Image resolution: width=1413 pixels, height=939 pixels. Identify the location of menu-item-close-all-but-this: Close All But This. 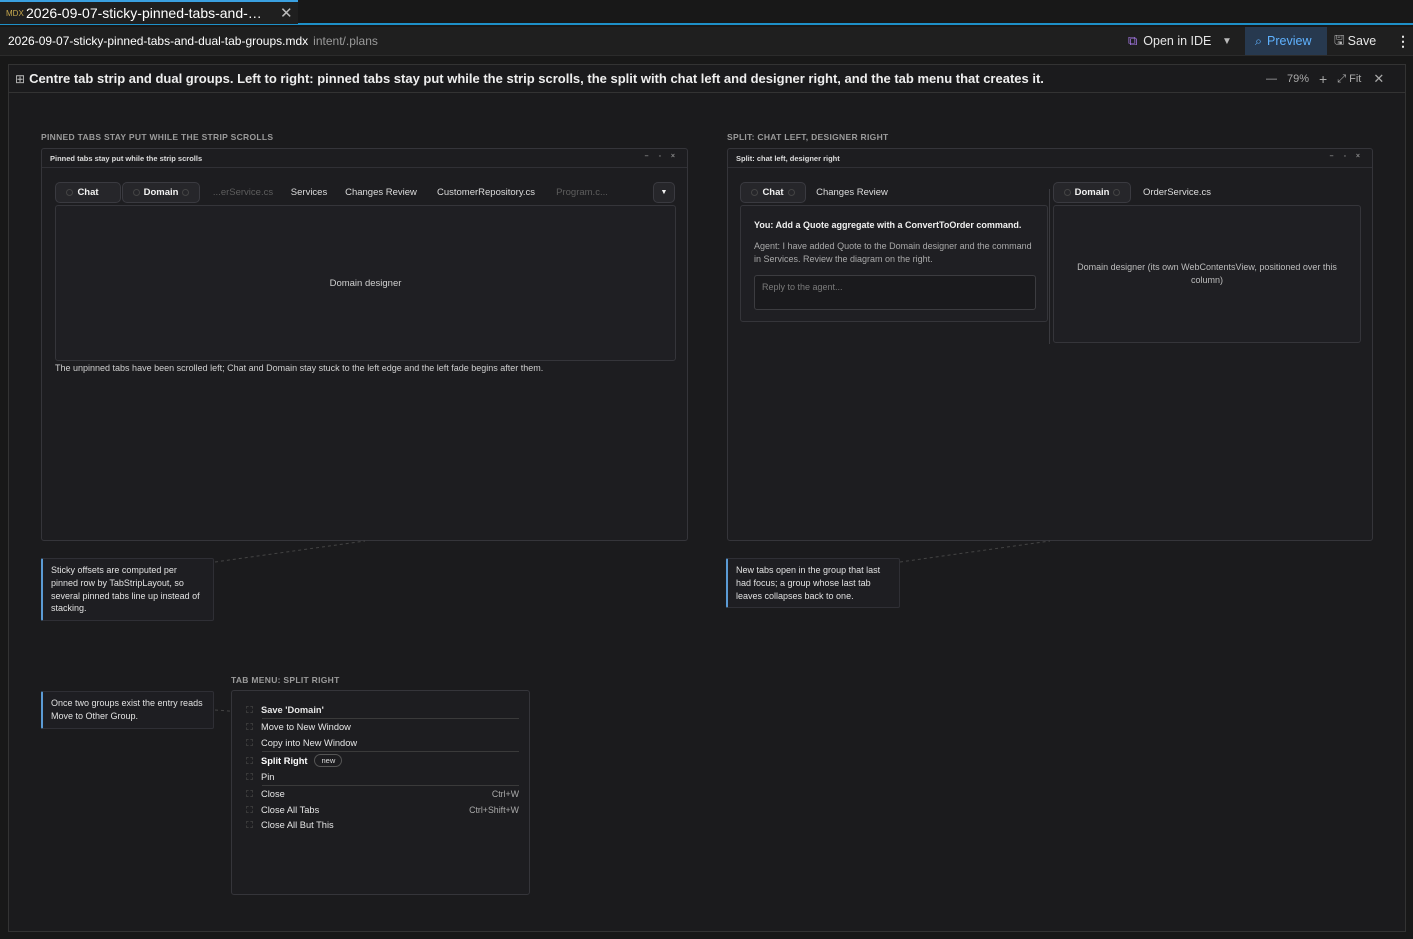
(382, 824).